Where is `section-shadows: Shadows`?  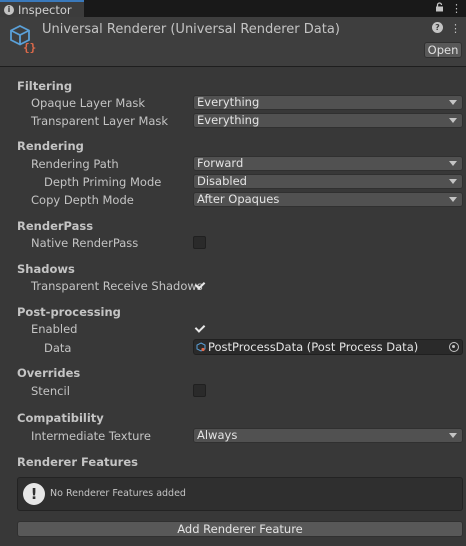 section-shadows: Shadows is located at coordinates (46, 269).